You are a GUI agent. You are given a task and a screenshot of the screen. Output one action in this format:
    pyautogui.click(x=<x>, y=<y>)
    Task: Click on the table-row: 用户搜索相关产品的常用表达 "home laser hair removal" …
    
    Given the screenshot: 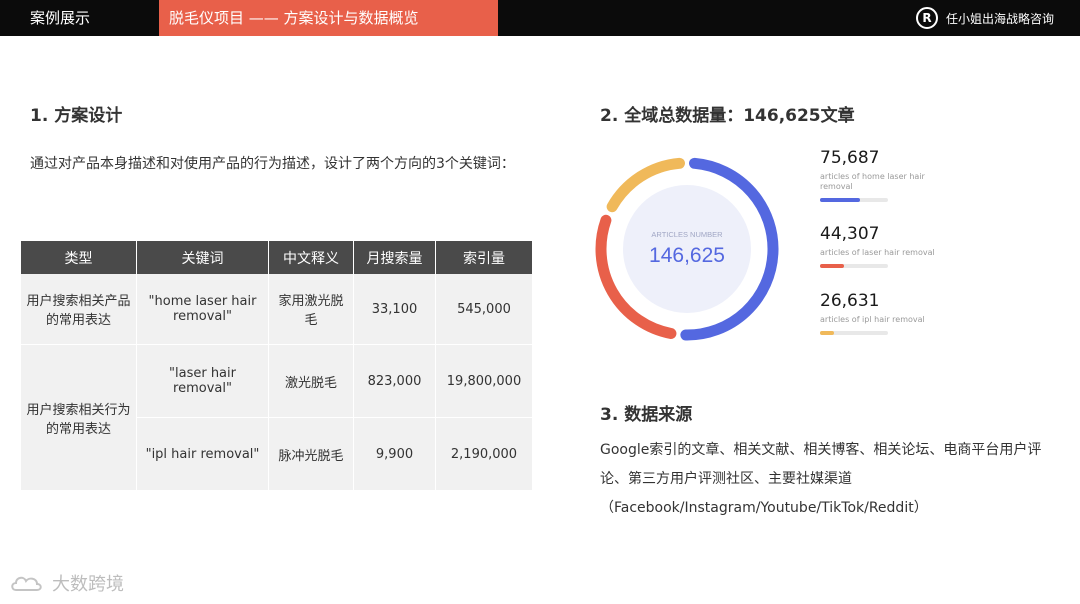 What is the action you would take?
    pyautogui.click(x=276, y=309)
    